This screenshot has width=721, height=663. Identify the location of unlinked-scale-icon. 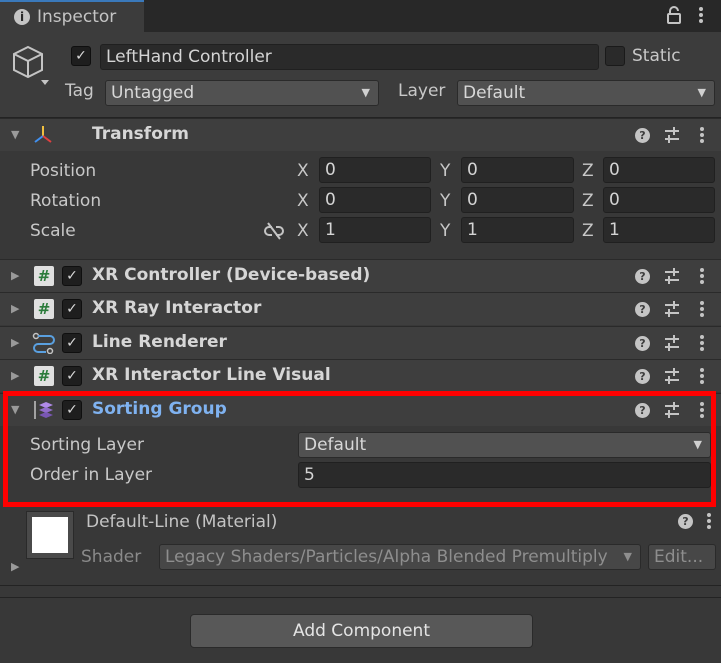
(274, 233).